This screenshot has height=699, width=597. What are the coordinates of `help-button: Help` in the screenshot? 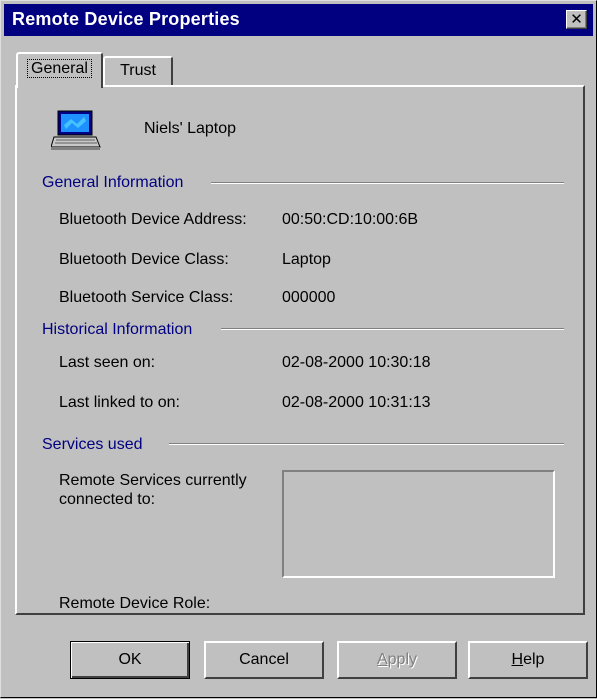 It's located at (528, 660).